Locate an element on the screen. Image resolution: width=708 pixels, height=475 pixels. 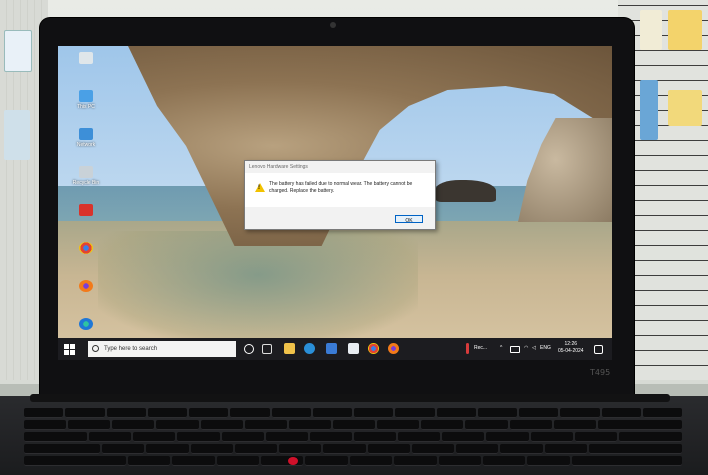
desktop-icon-recycle is located at coordinates (86, 69).